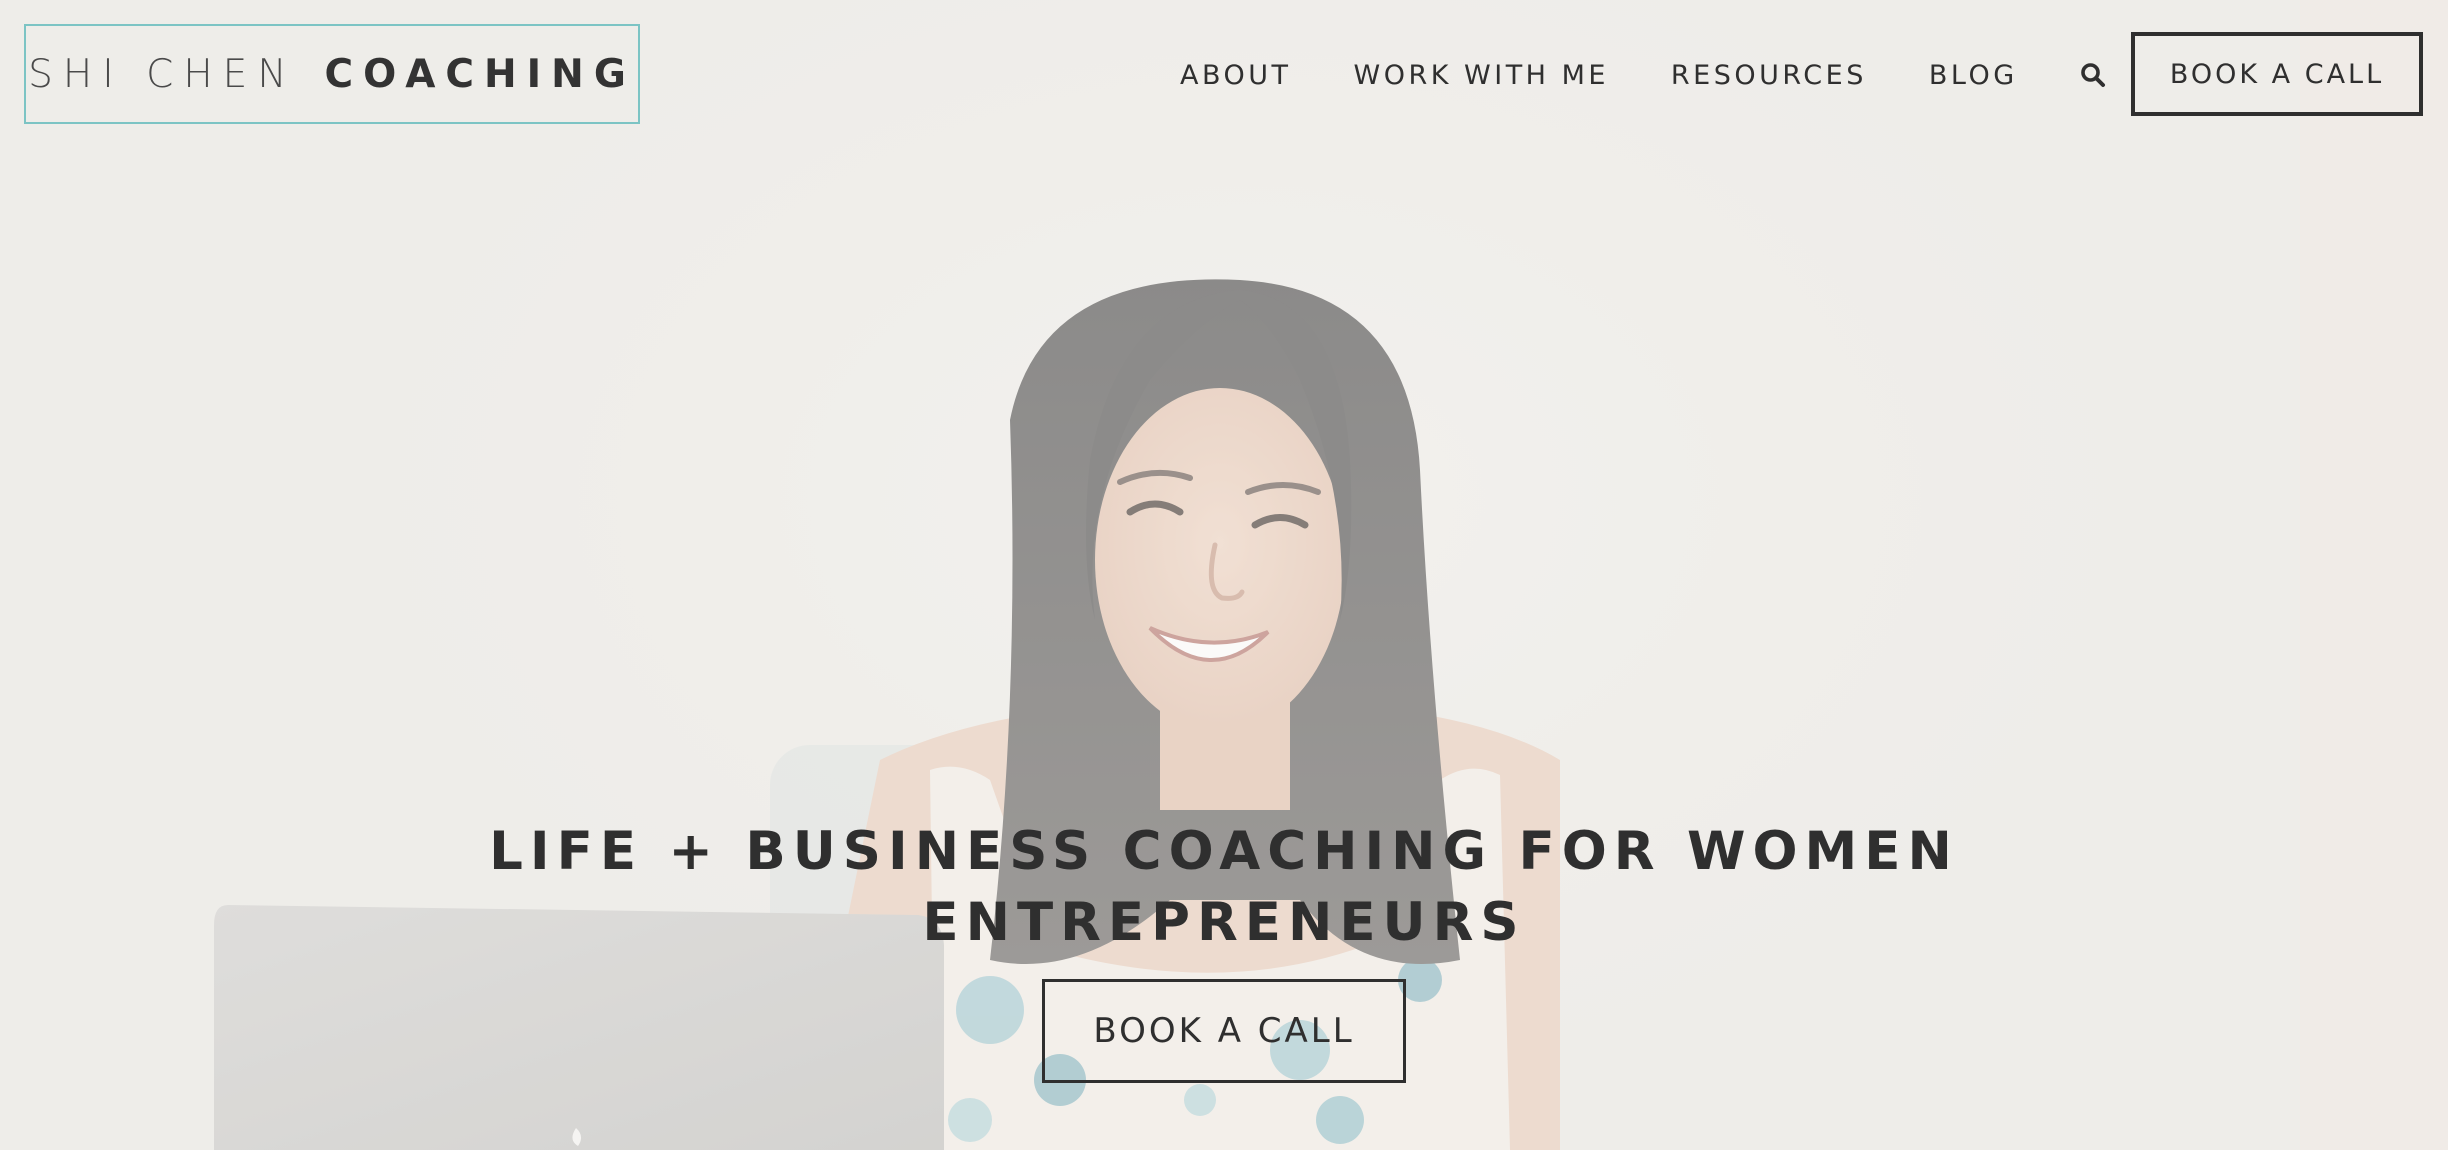  Describe the element at coordinates (1769, 75) in the screenshot. I see `nav-item-resources: RESOURCES` at that location.